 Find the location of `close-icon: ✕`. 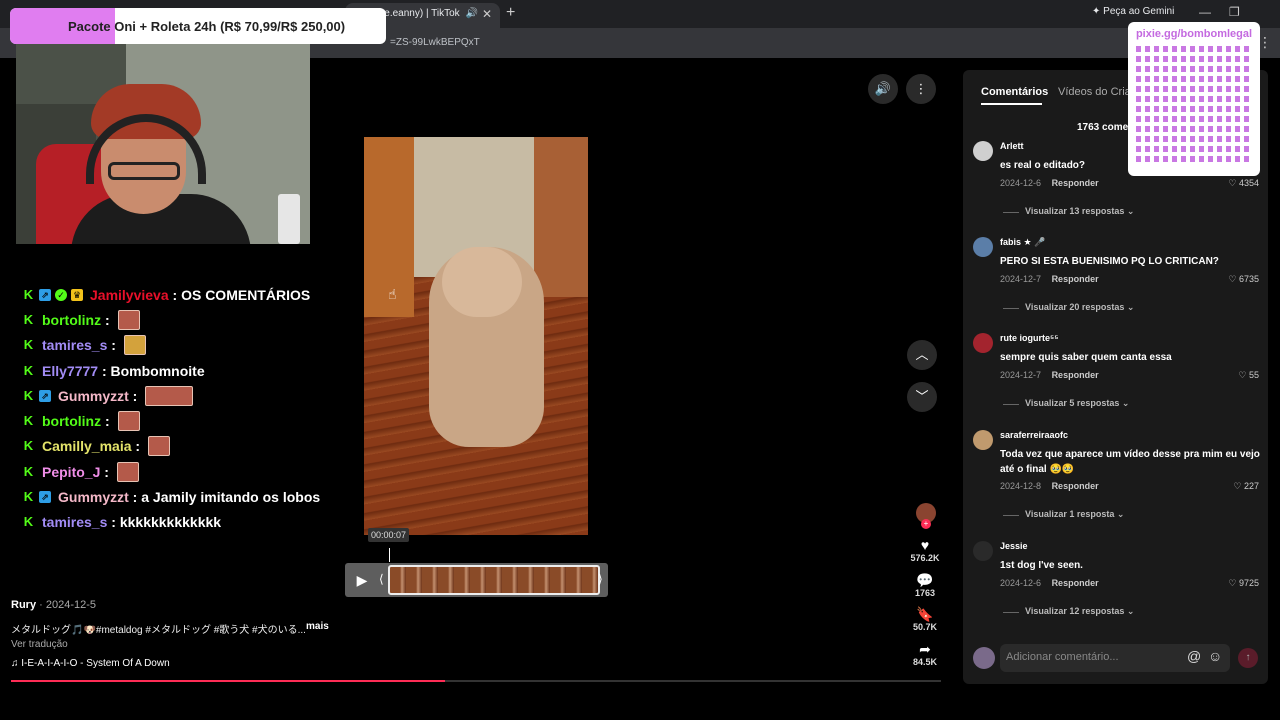

close-icon: ✕ is located at coordinates (487, 14).